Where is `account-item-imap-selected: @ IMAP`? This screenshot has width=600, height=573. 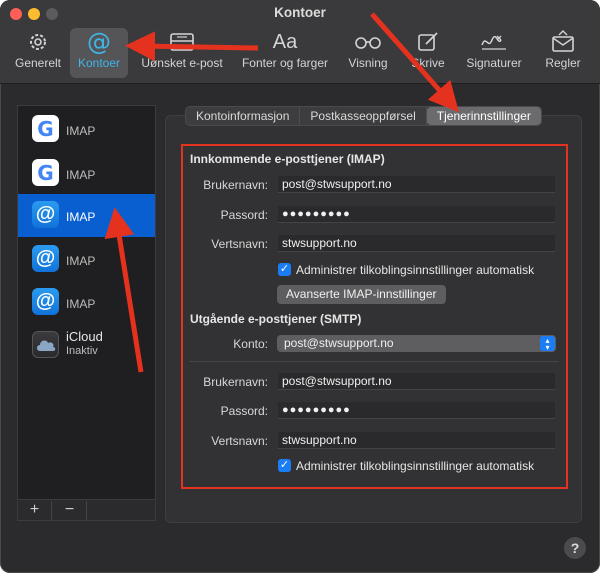
account-item-imap-selected: @ IMAP is located at coordinates (86, 215).